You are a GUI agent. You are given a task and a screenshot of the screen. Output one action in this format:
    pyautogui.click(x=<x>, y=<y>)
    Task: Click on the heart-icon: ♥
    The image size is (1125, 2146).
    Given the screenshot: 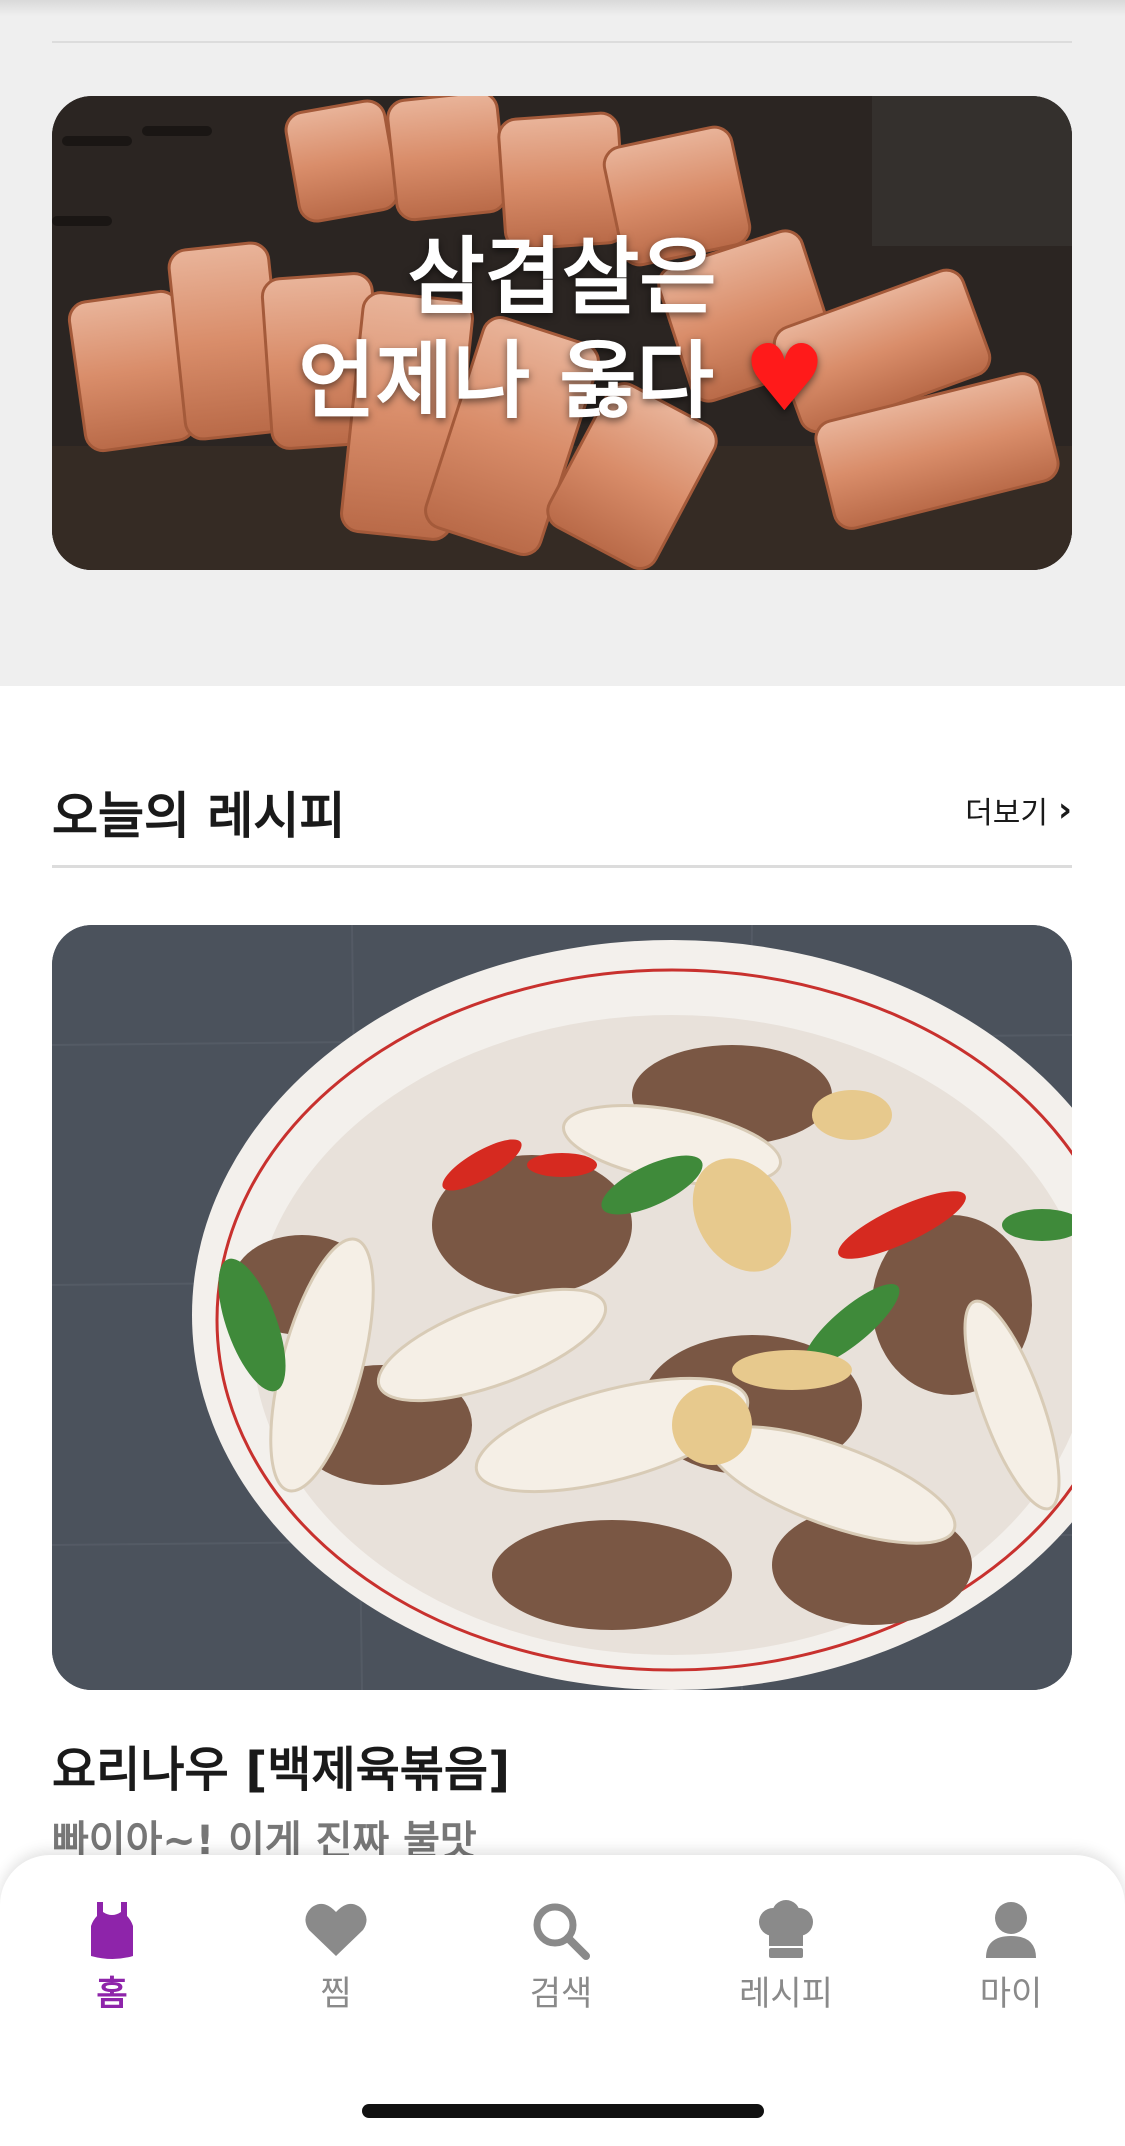 What is the action you would take?
    pyautogui.click(x=784, y=378)
    